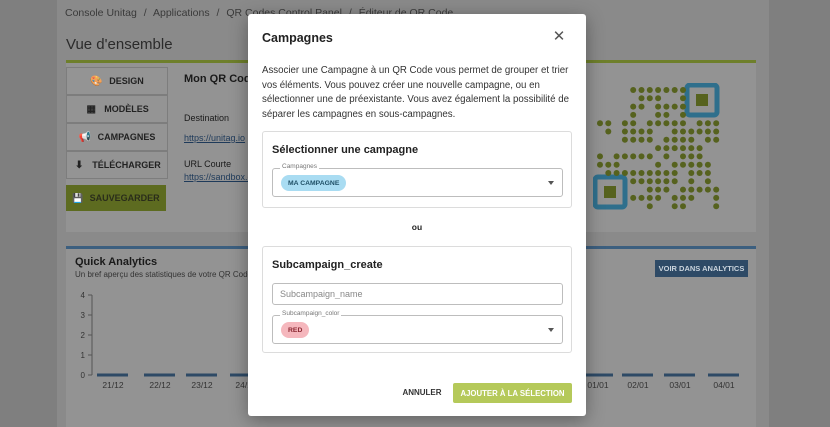 The width and height of the screenshot is (830, 427). Describe the element at coordinates (126, 81) in the screenshot. I see `sidebar-item-label: DESIGN` at that location.